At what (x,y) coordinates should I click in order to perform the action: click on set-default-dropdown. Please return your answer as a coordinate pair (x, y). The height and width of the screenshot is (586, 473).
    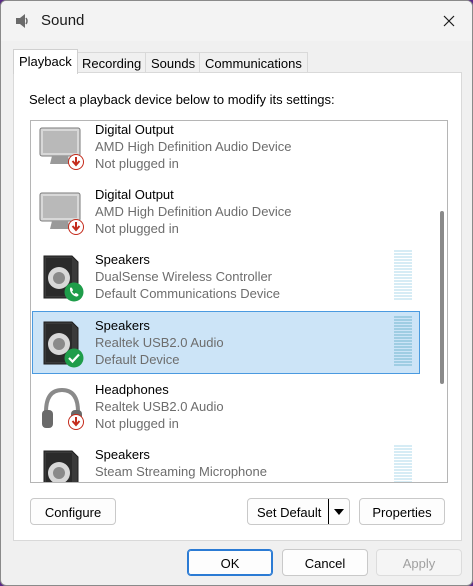
    Looking at the image, I should click on (338, 511).